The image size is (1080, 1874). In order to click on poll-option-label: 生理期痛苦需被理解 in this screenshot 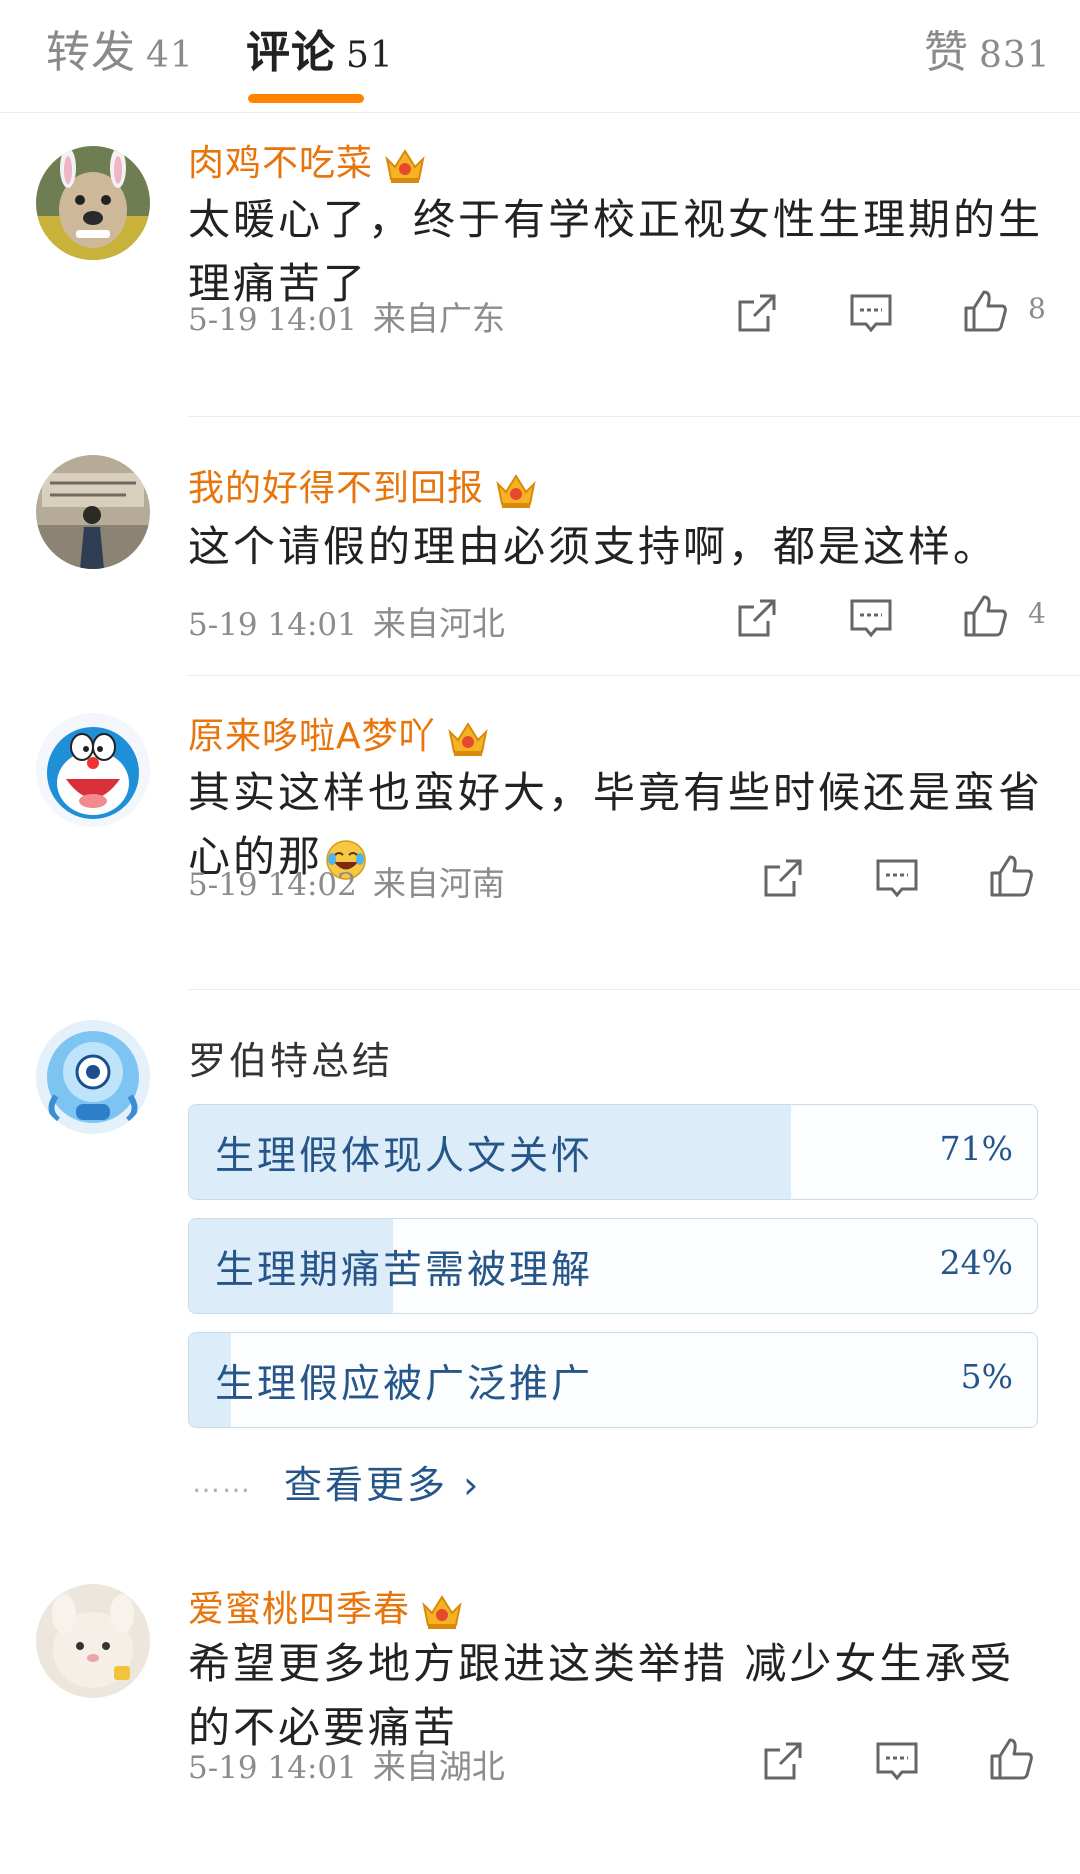, I will do `click(404, 1270)`.